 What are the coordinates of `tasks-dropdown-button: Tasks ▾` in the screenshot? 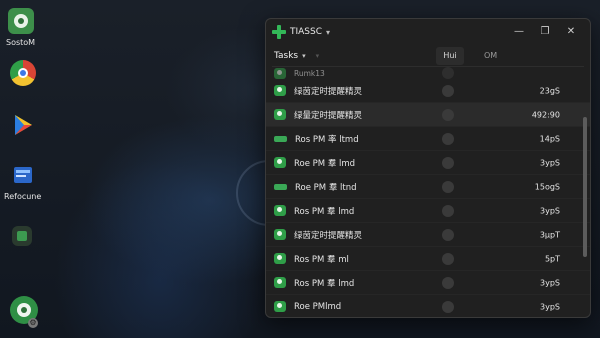 It's located at (290, 56).